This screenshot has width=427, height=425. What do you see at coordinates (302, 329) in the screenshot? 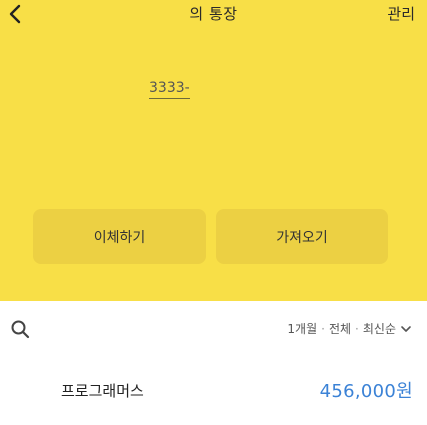
I see `filter-period: 1개월` at bounding box center [302, 329].